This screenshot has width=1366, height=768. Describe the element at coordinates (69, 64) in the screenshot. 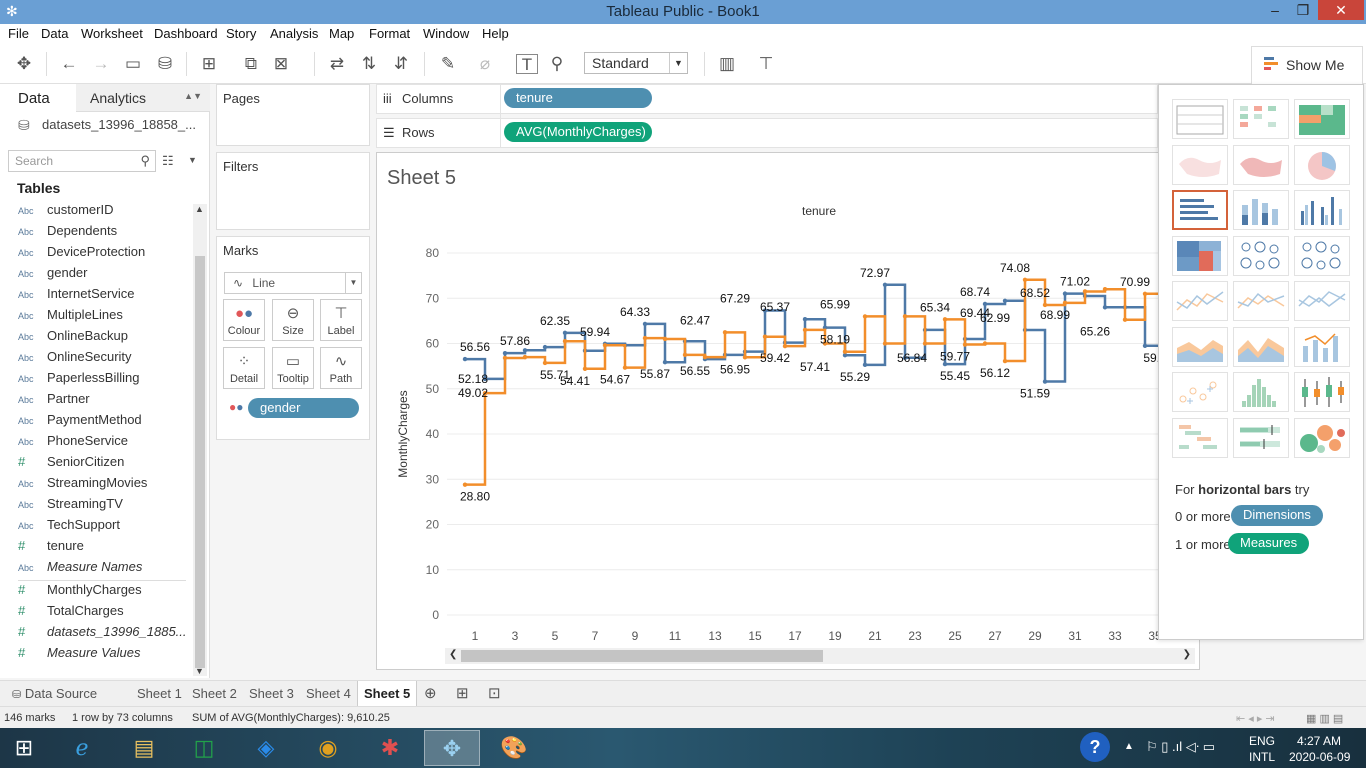

I see `undo-icon: ←` at that location.